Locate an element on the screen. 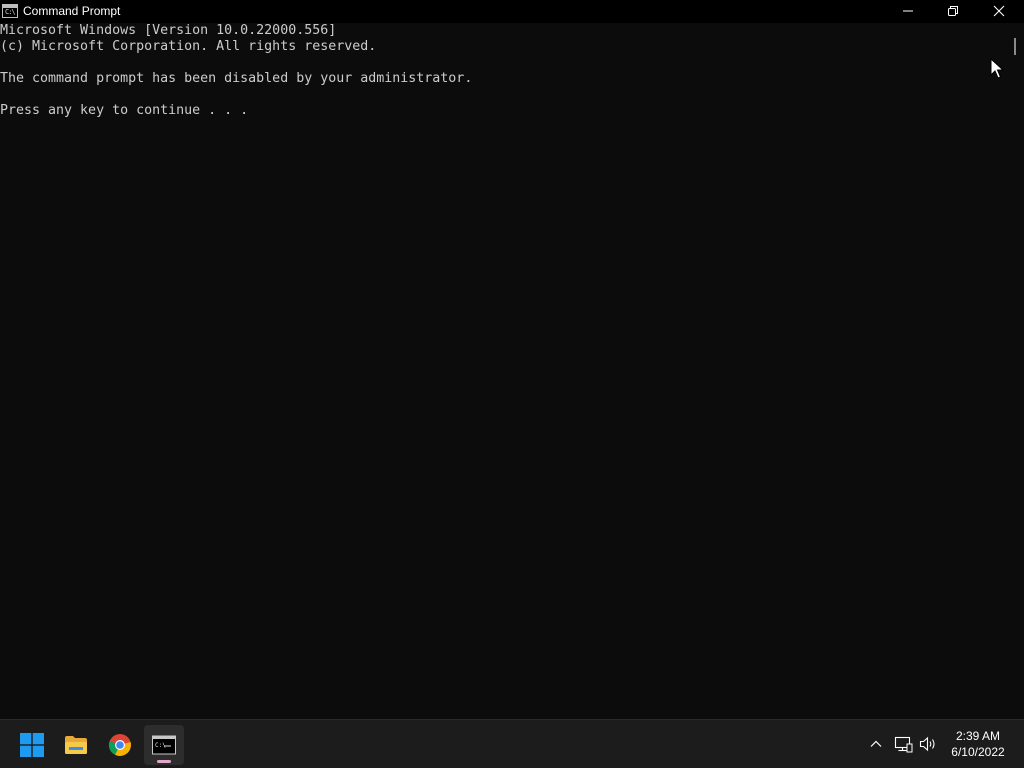 Image resolution: width=1024 pixels, height=768 pixels. windows-logo-icon is located at coordinates (32, 745).